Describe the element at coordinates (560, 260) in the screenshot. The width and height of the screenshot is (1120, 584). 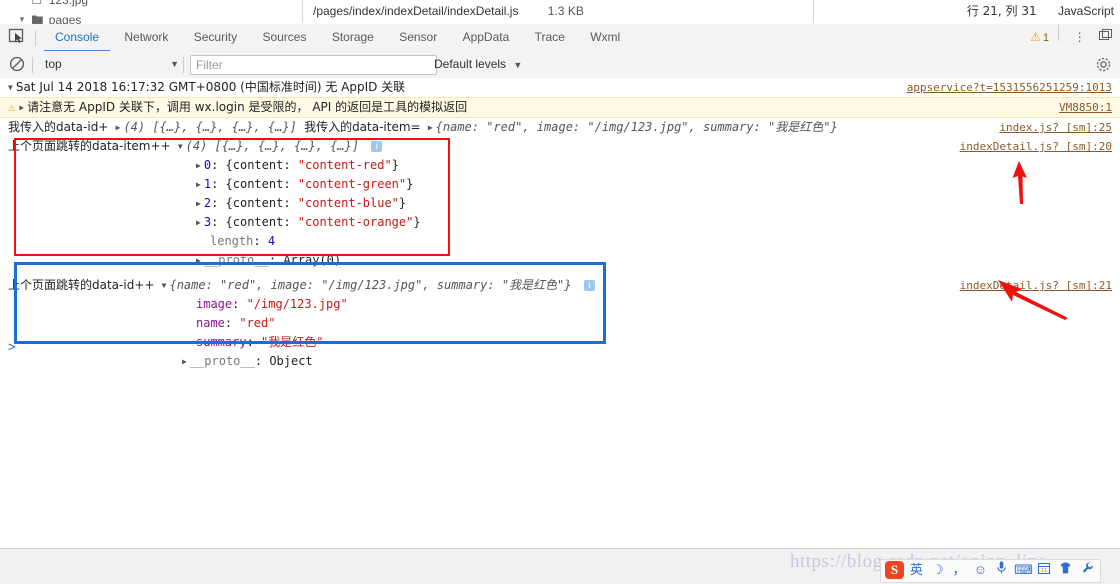
I see `array-proto-row: ▶ __proto__: Array(0)` at that location.